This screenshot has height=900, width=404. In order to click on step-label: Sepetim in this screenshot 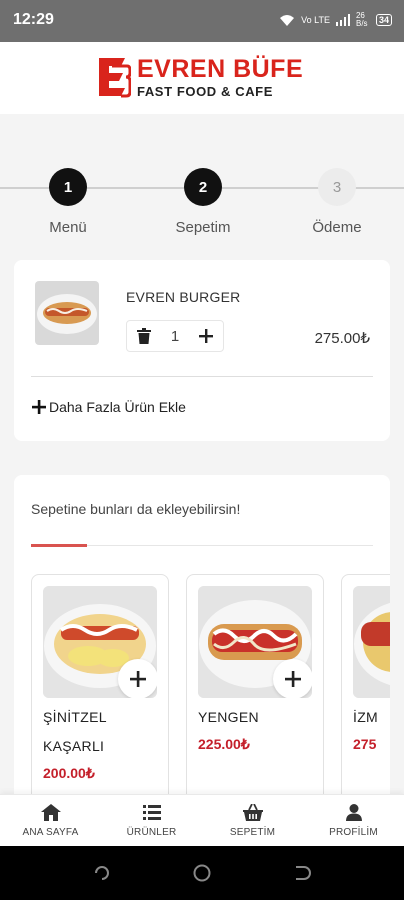, I will do `click(203, 227)`.